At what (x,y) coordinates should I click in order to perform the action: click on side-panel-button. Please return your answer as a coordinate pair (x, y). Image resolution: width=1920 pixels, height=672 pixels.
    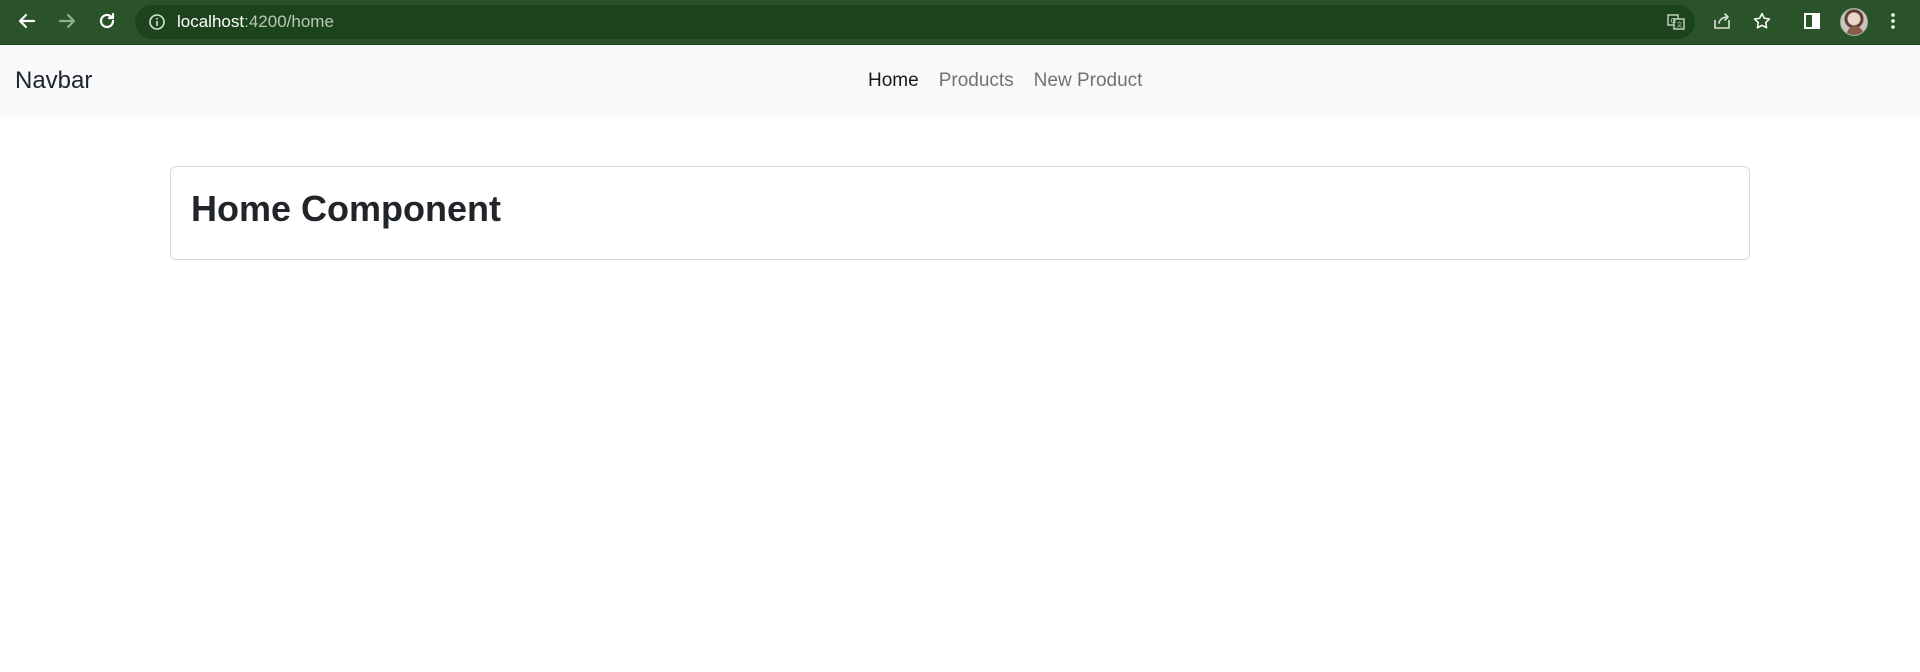
    Looking at the image, I should click on (1812, 21).